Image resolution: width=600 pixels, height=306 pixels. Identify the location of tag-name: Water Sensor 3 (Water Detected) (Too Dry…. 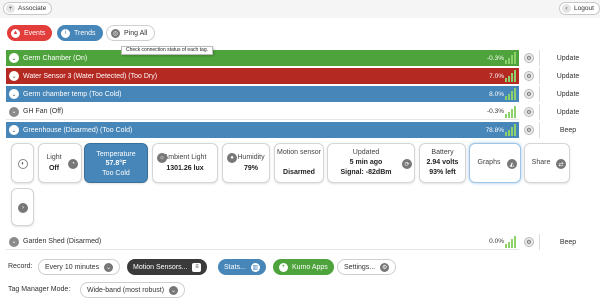
(90, 76).